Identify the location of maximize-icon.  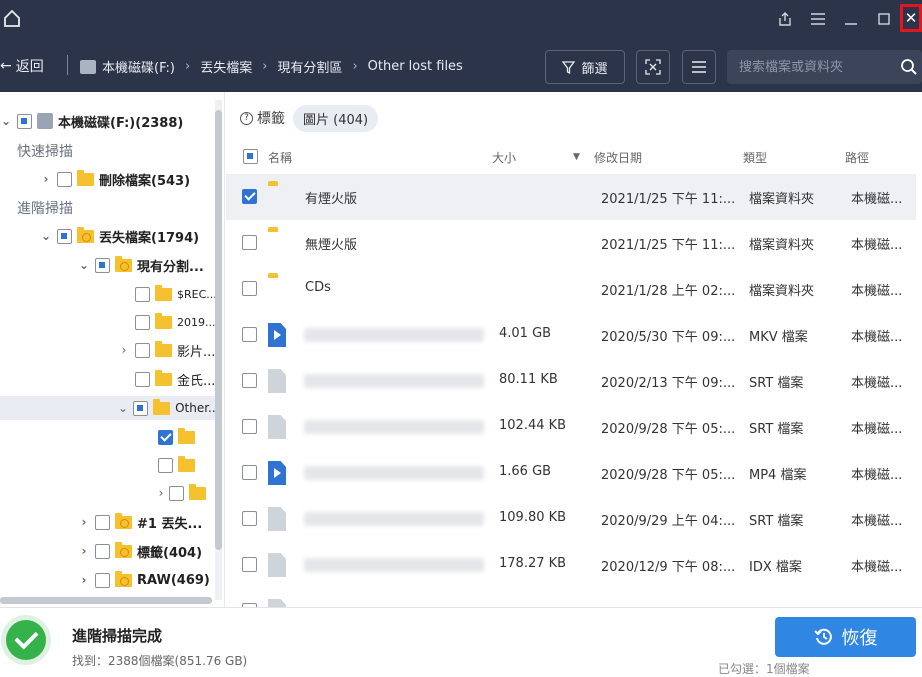
(883, 19).